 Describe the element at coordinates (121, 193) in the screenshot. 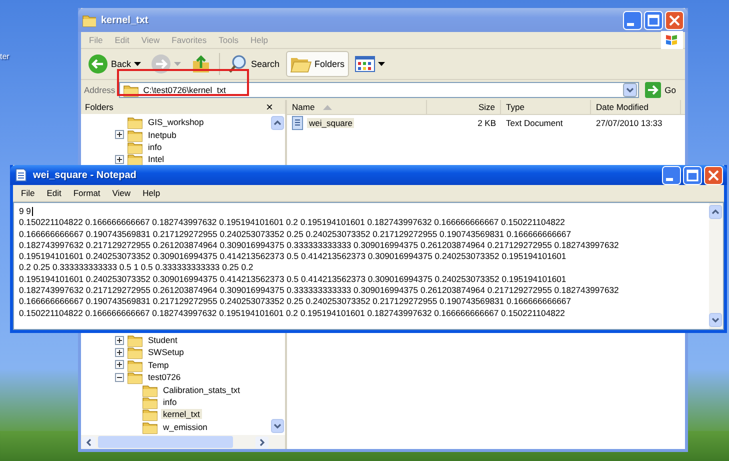

I see `menu-item: View` at that location.